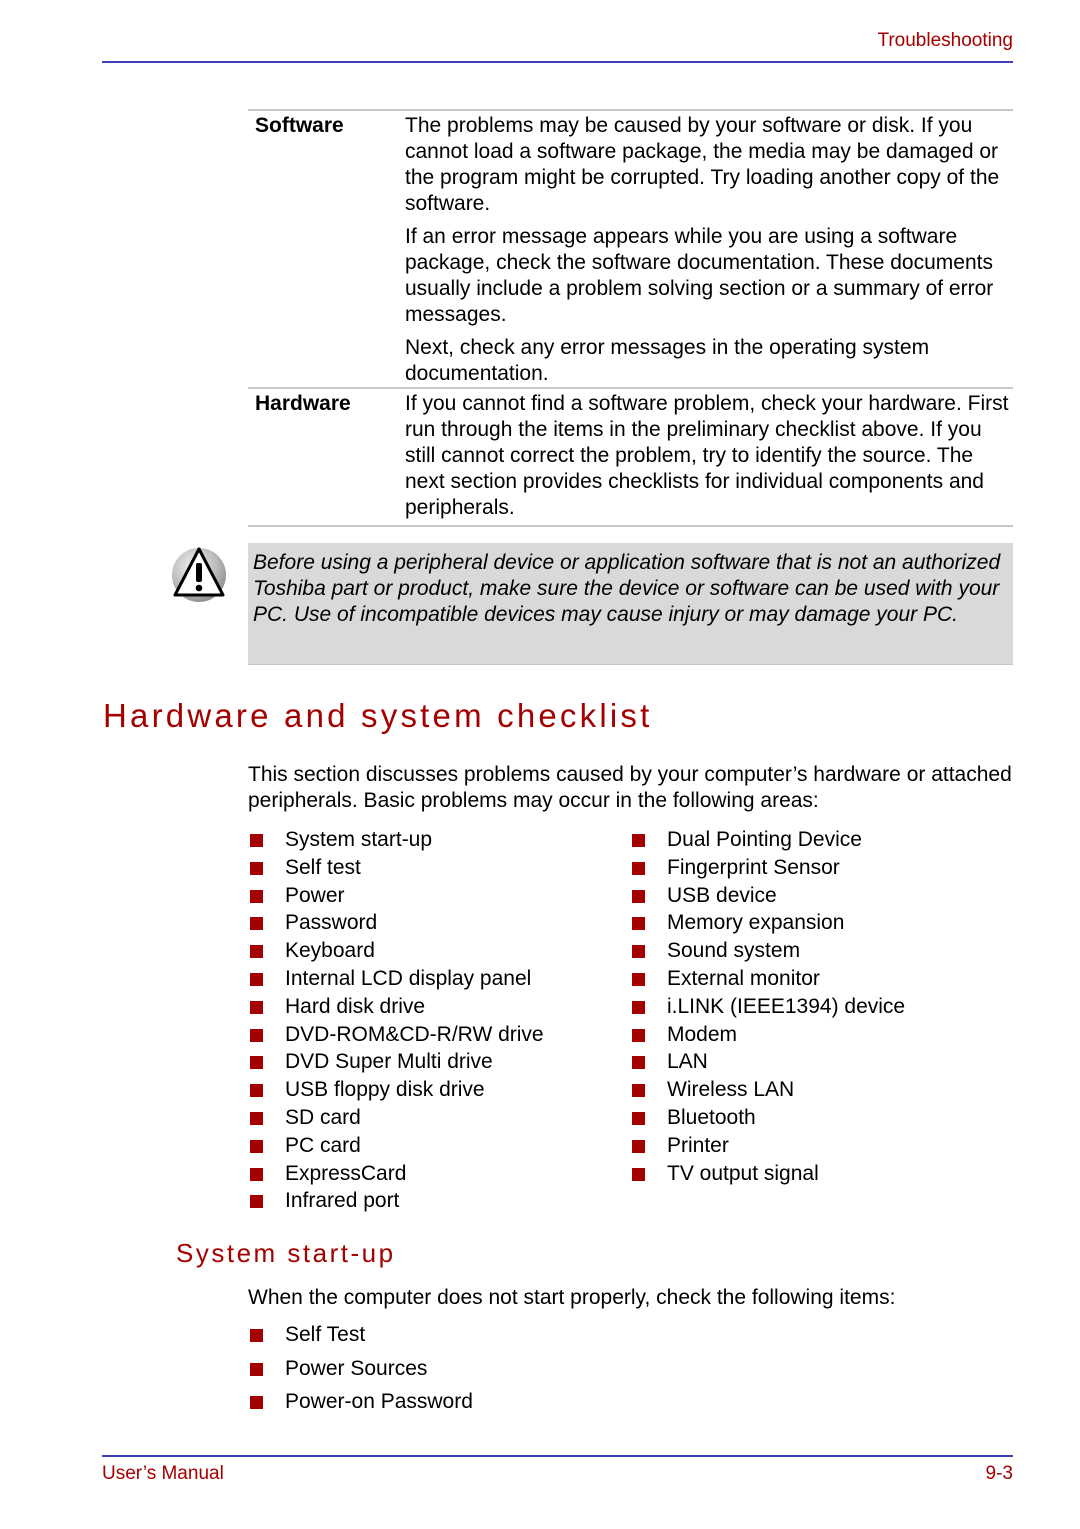  I want to click on list-item-label: USB floppy disk drive, so click(385, 1090).